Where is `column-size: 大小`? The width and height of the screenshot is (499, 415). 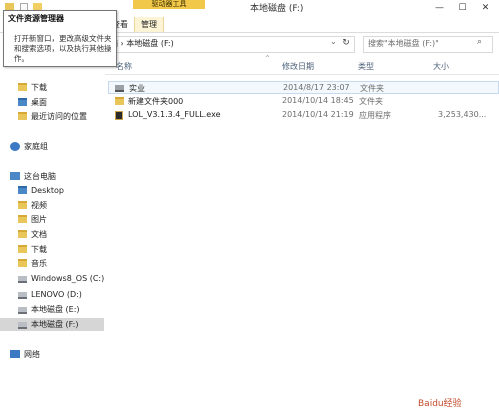
column-size: 大小 is located at coordinates (441, 66).